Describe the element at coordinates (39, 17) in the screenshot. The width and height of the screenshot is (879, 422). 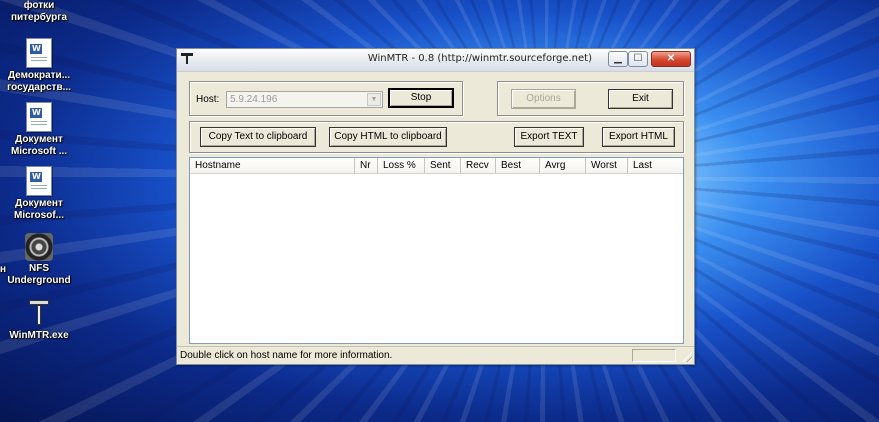
I see `desktop-icon-label: питербурга` at that location.